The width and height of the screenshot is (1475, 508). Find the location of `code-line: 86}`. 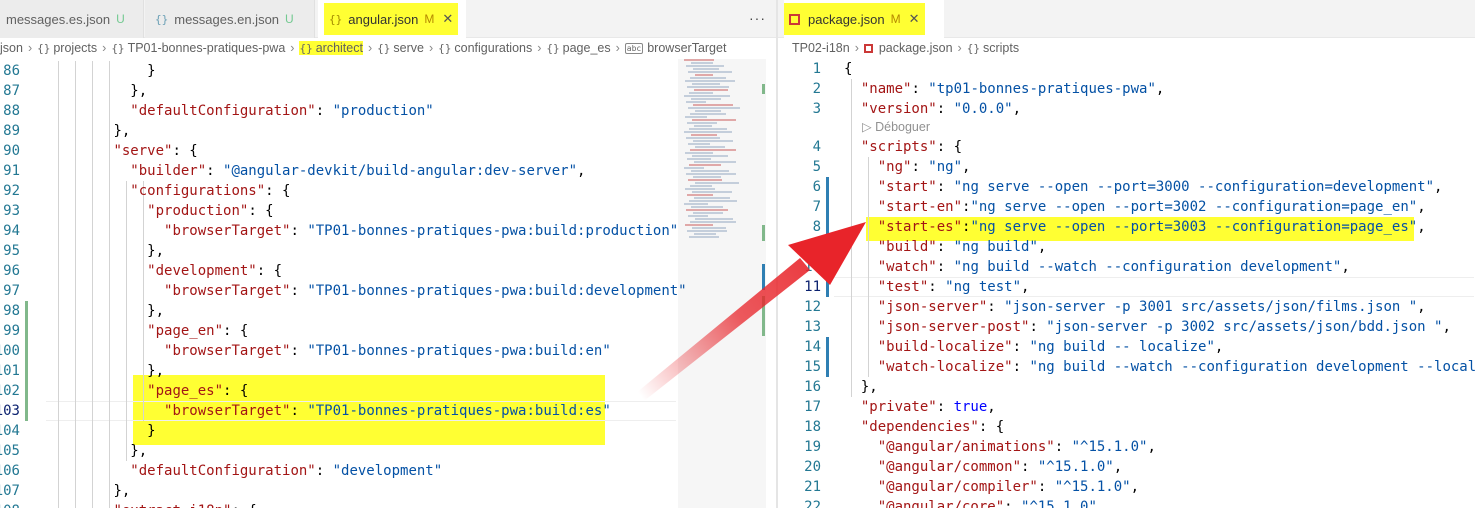

code-line: 86} is located at coordinates (388, 71).